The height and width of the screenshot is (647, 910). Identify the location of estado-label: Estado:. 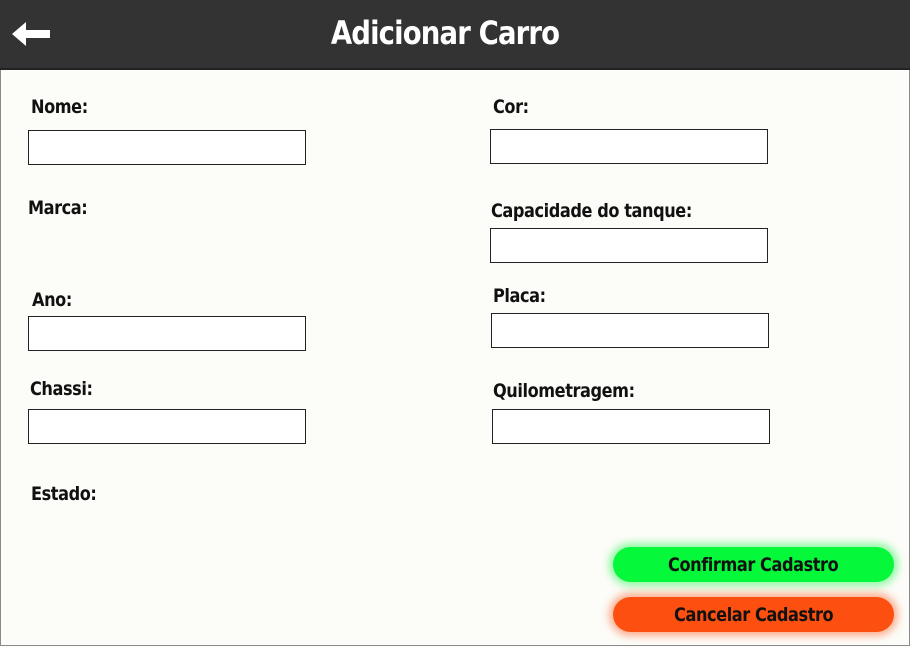
(64, 494).